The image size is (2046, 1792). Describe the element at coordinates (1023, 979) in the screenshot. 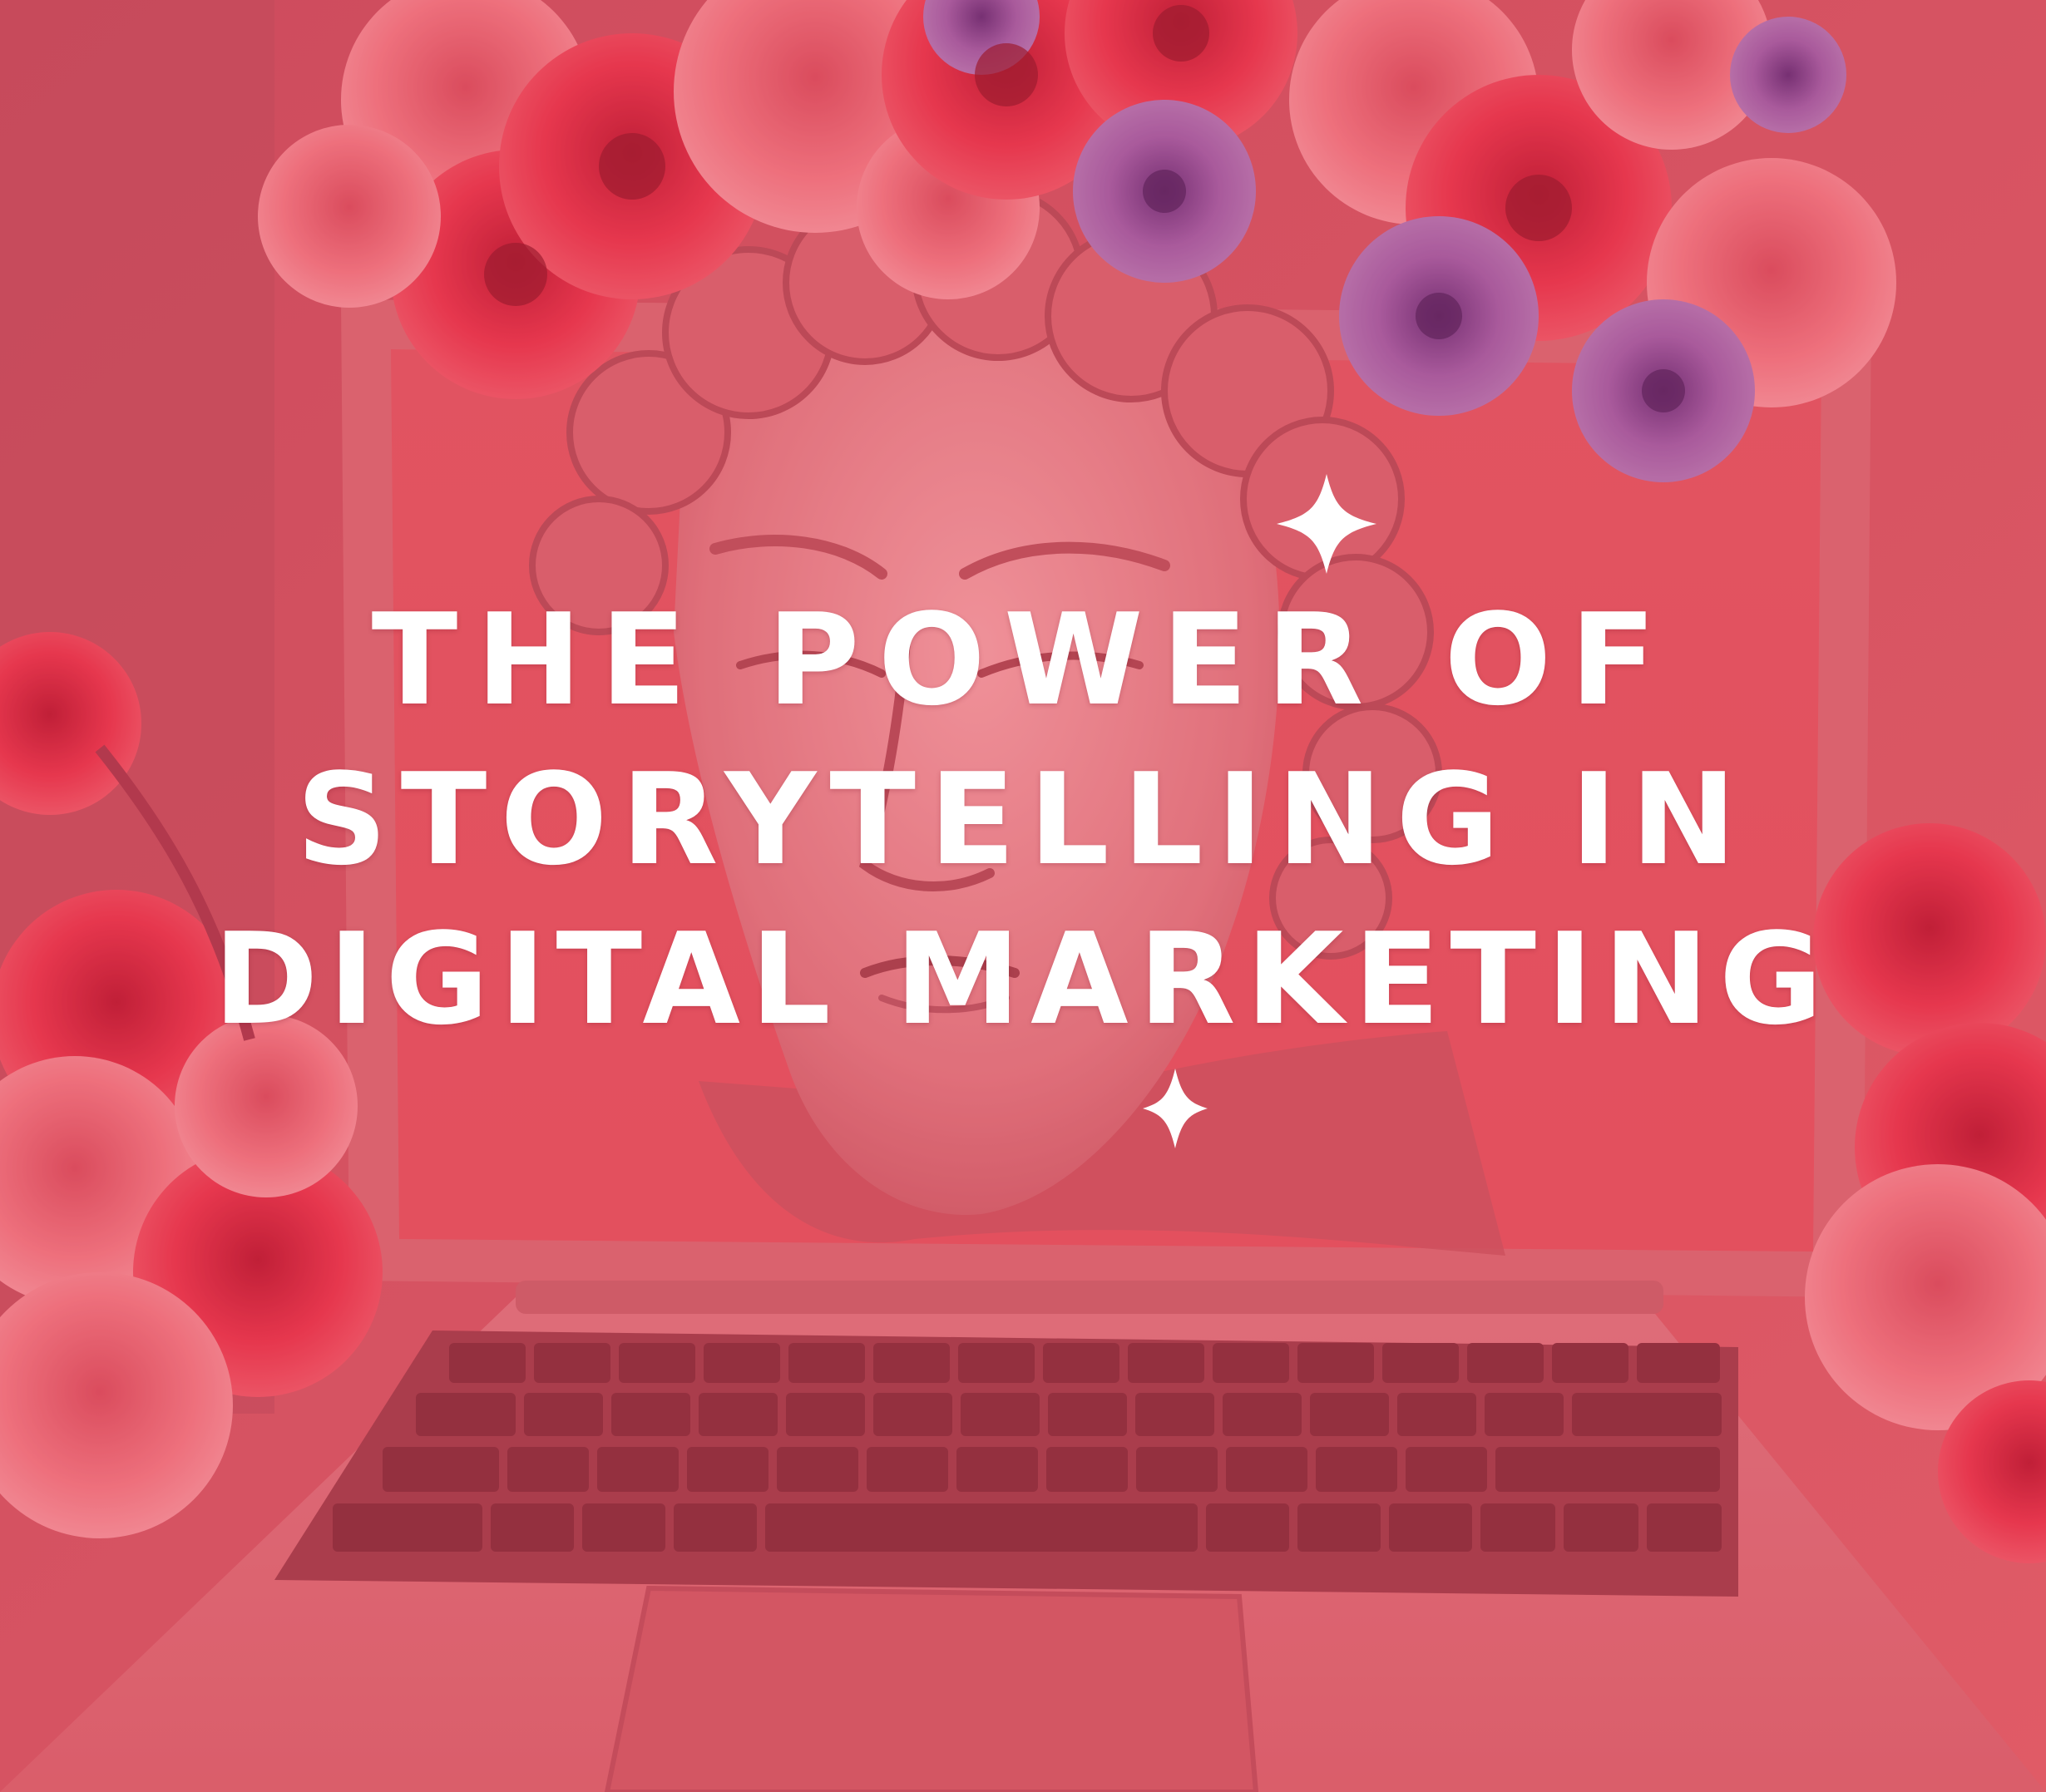

I see `headline-line-3: DIGITAL MARKETING` at that location.